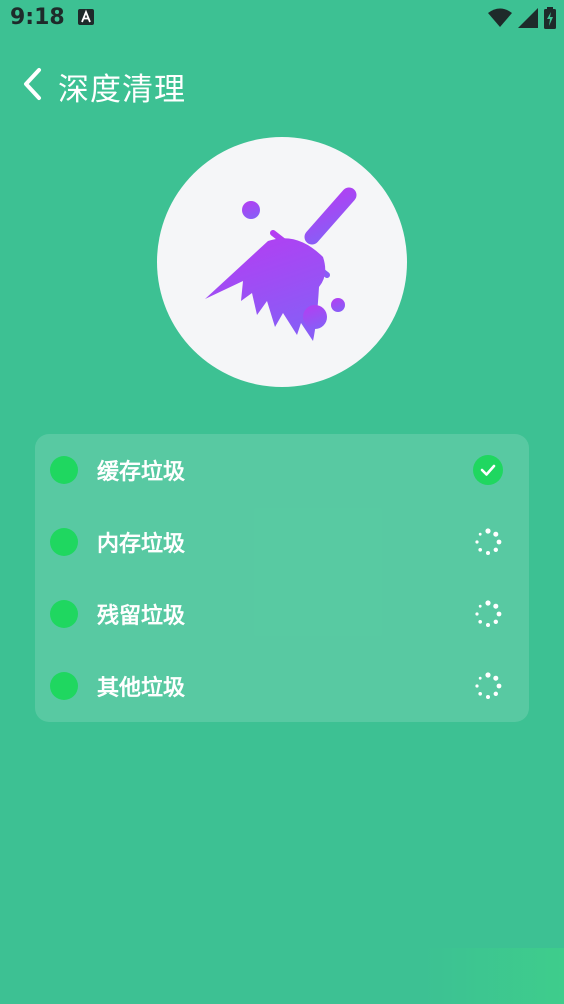 The width and height of the screenshot is (564, 1004). Describe the element at coordinates (282, 19) in the screenshot. I see `status-bar: 9:18` at that location.